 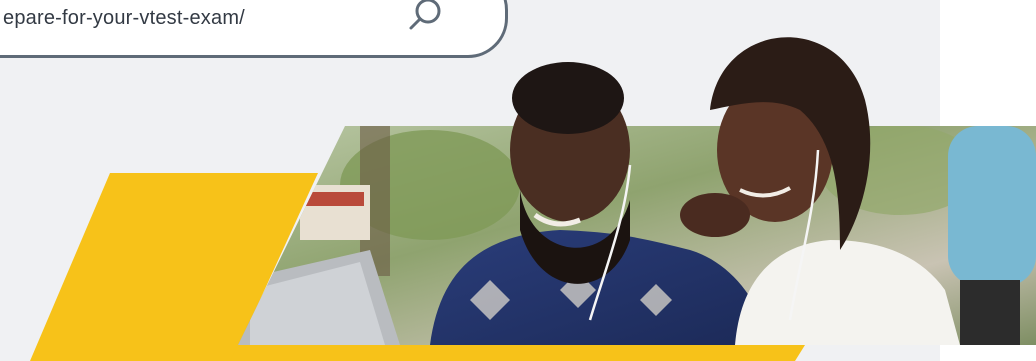 What do you see at coordinates (425, 15) in the screenshot?
I see `search-icon` at bounding box center [425, 15].